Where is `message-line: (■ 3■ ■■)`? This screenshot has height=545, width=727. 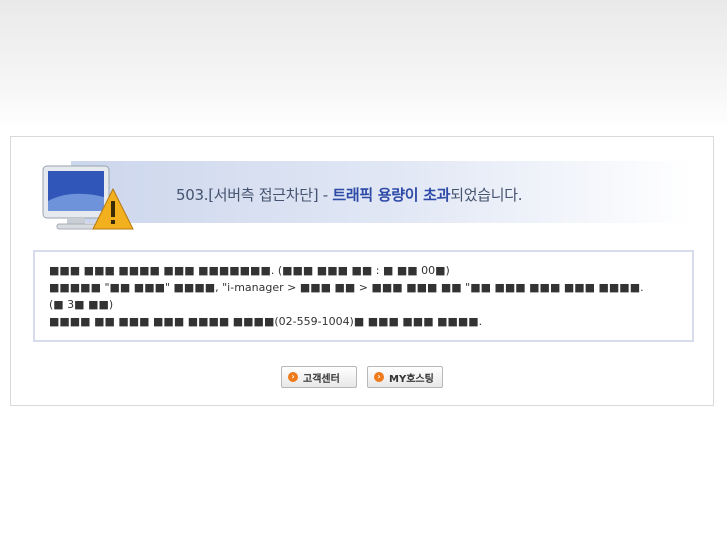 message-line: (■ 3■ ■■) is located at coordinates (81, 304).